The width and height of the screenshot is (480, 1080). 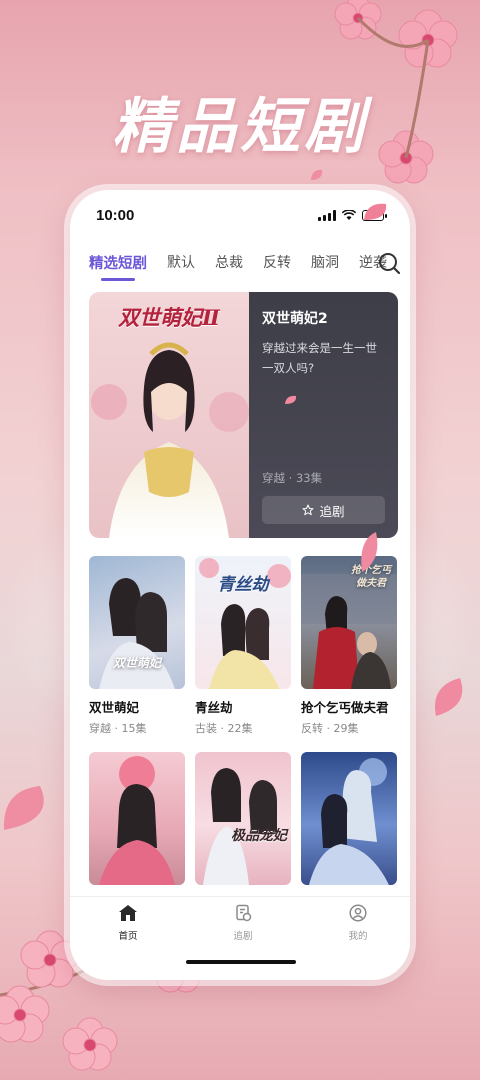 I want to click on drama-card: 抢个乞丐做夫君 抢个乞丐做夫君 反转 · 29集, so click(x=349, y=646).